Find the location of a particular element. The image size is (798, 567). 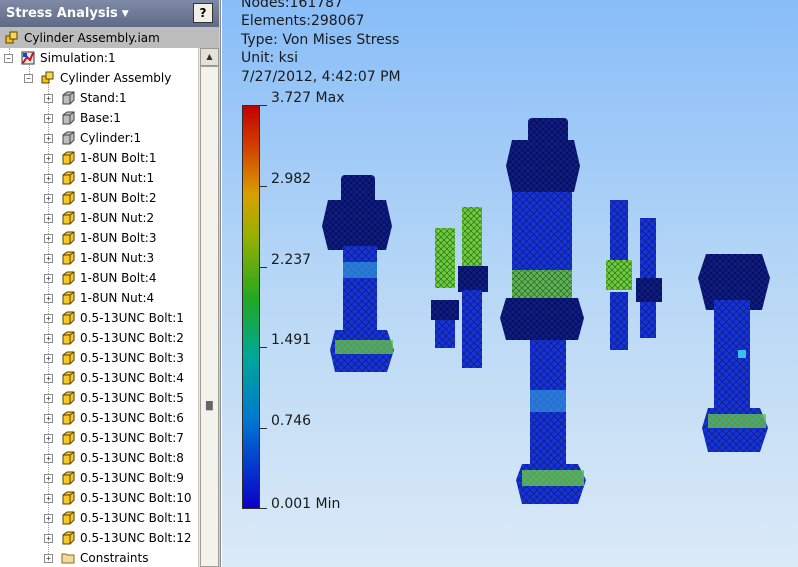

tree-item: +0.5-13UNC Bolt:4 is located at coordinates (114, 378).